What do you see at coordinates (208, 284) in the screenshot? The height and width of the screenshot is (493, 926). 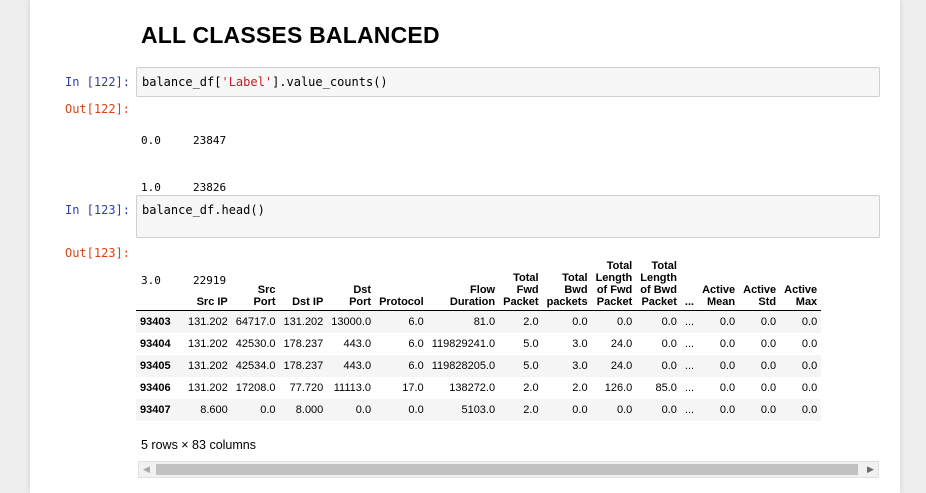 I see `column-header: Src IP` at bounding box center [208, 284].